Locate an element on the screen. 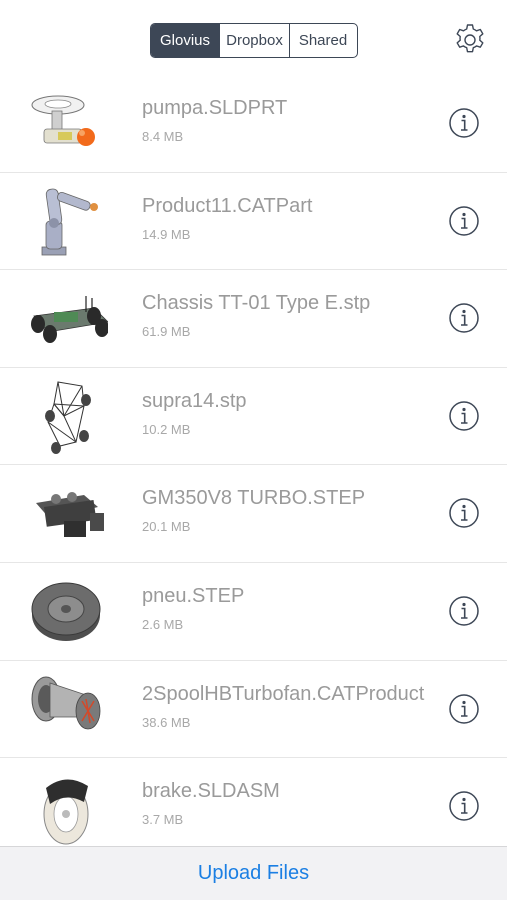 This screenshot has height=900, width=507. space-frame-thumbnail is located at coordinates (68, 417).